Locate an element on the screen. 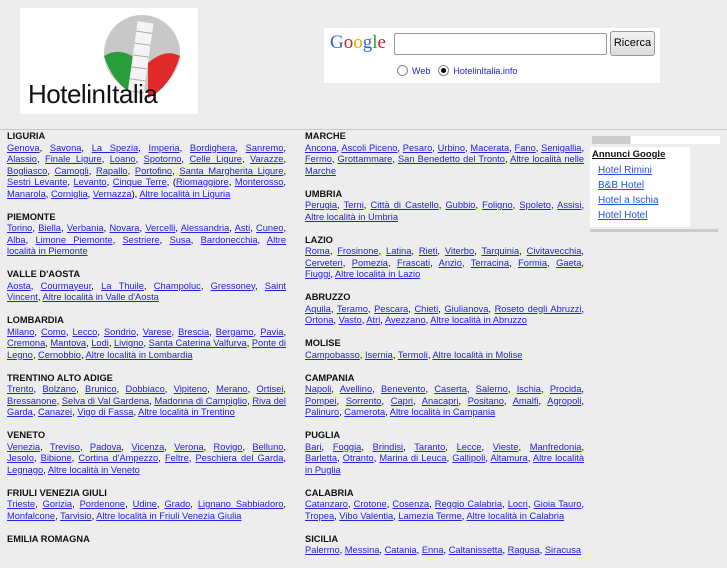  city-link: Lignano Sabbiadoro is located at coordinates (241, 504).